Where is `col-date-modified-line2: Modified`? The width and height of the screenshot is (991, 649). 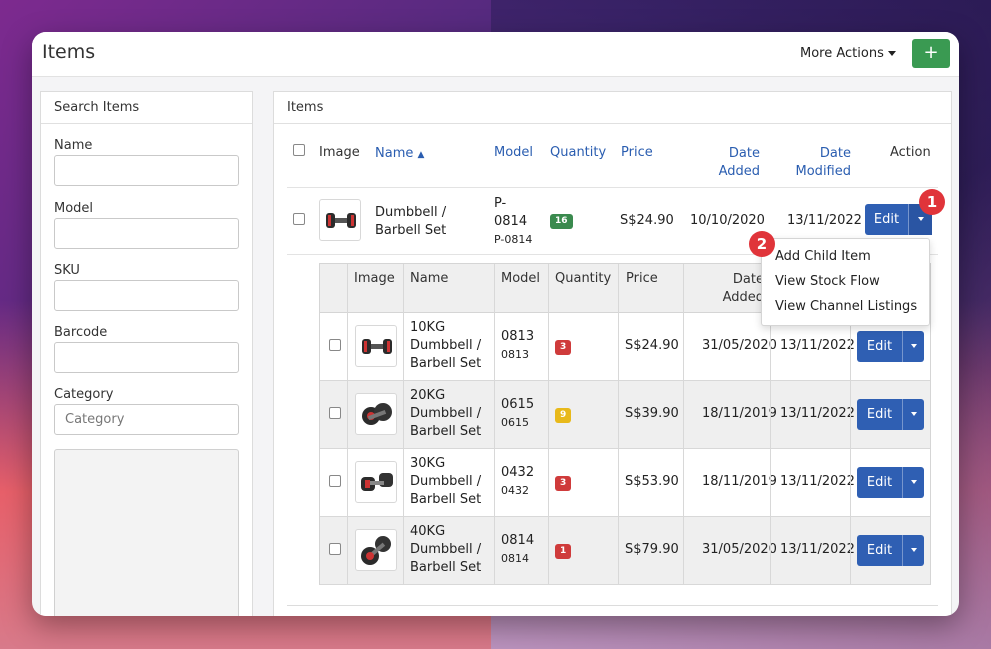 col-date-modified-line2: Modified is located at coordinates (823, 171).